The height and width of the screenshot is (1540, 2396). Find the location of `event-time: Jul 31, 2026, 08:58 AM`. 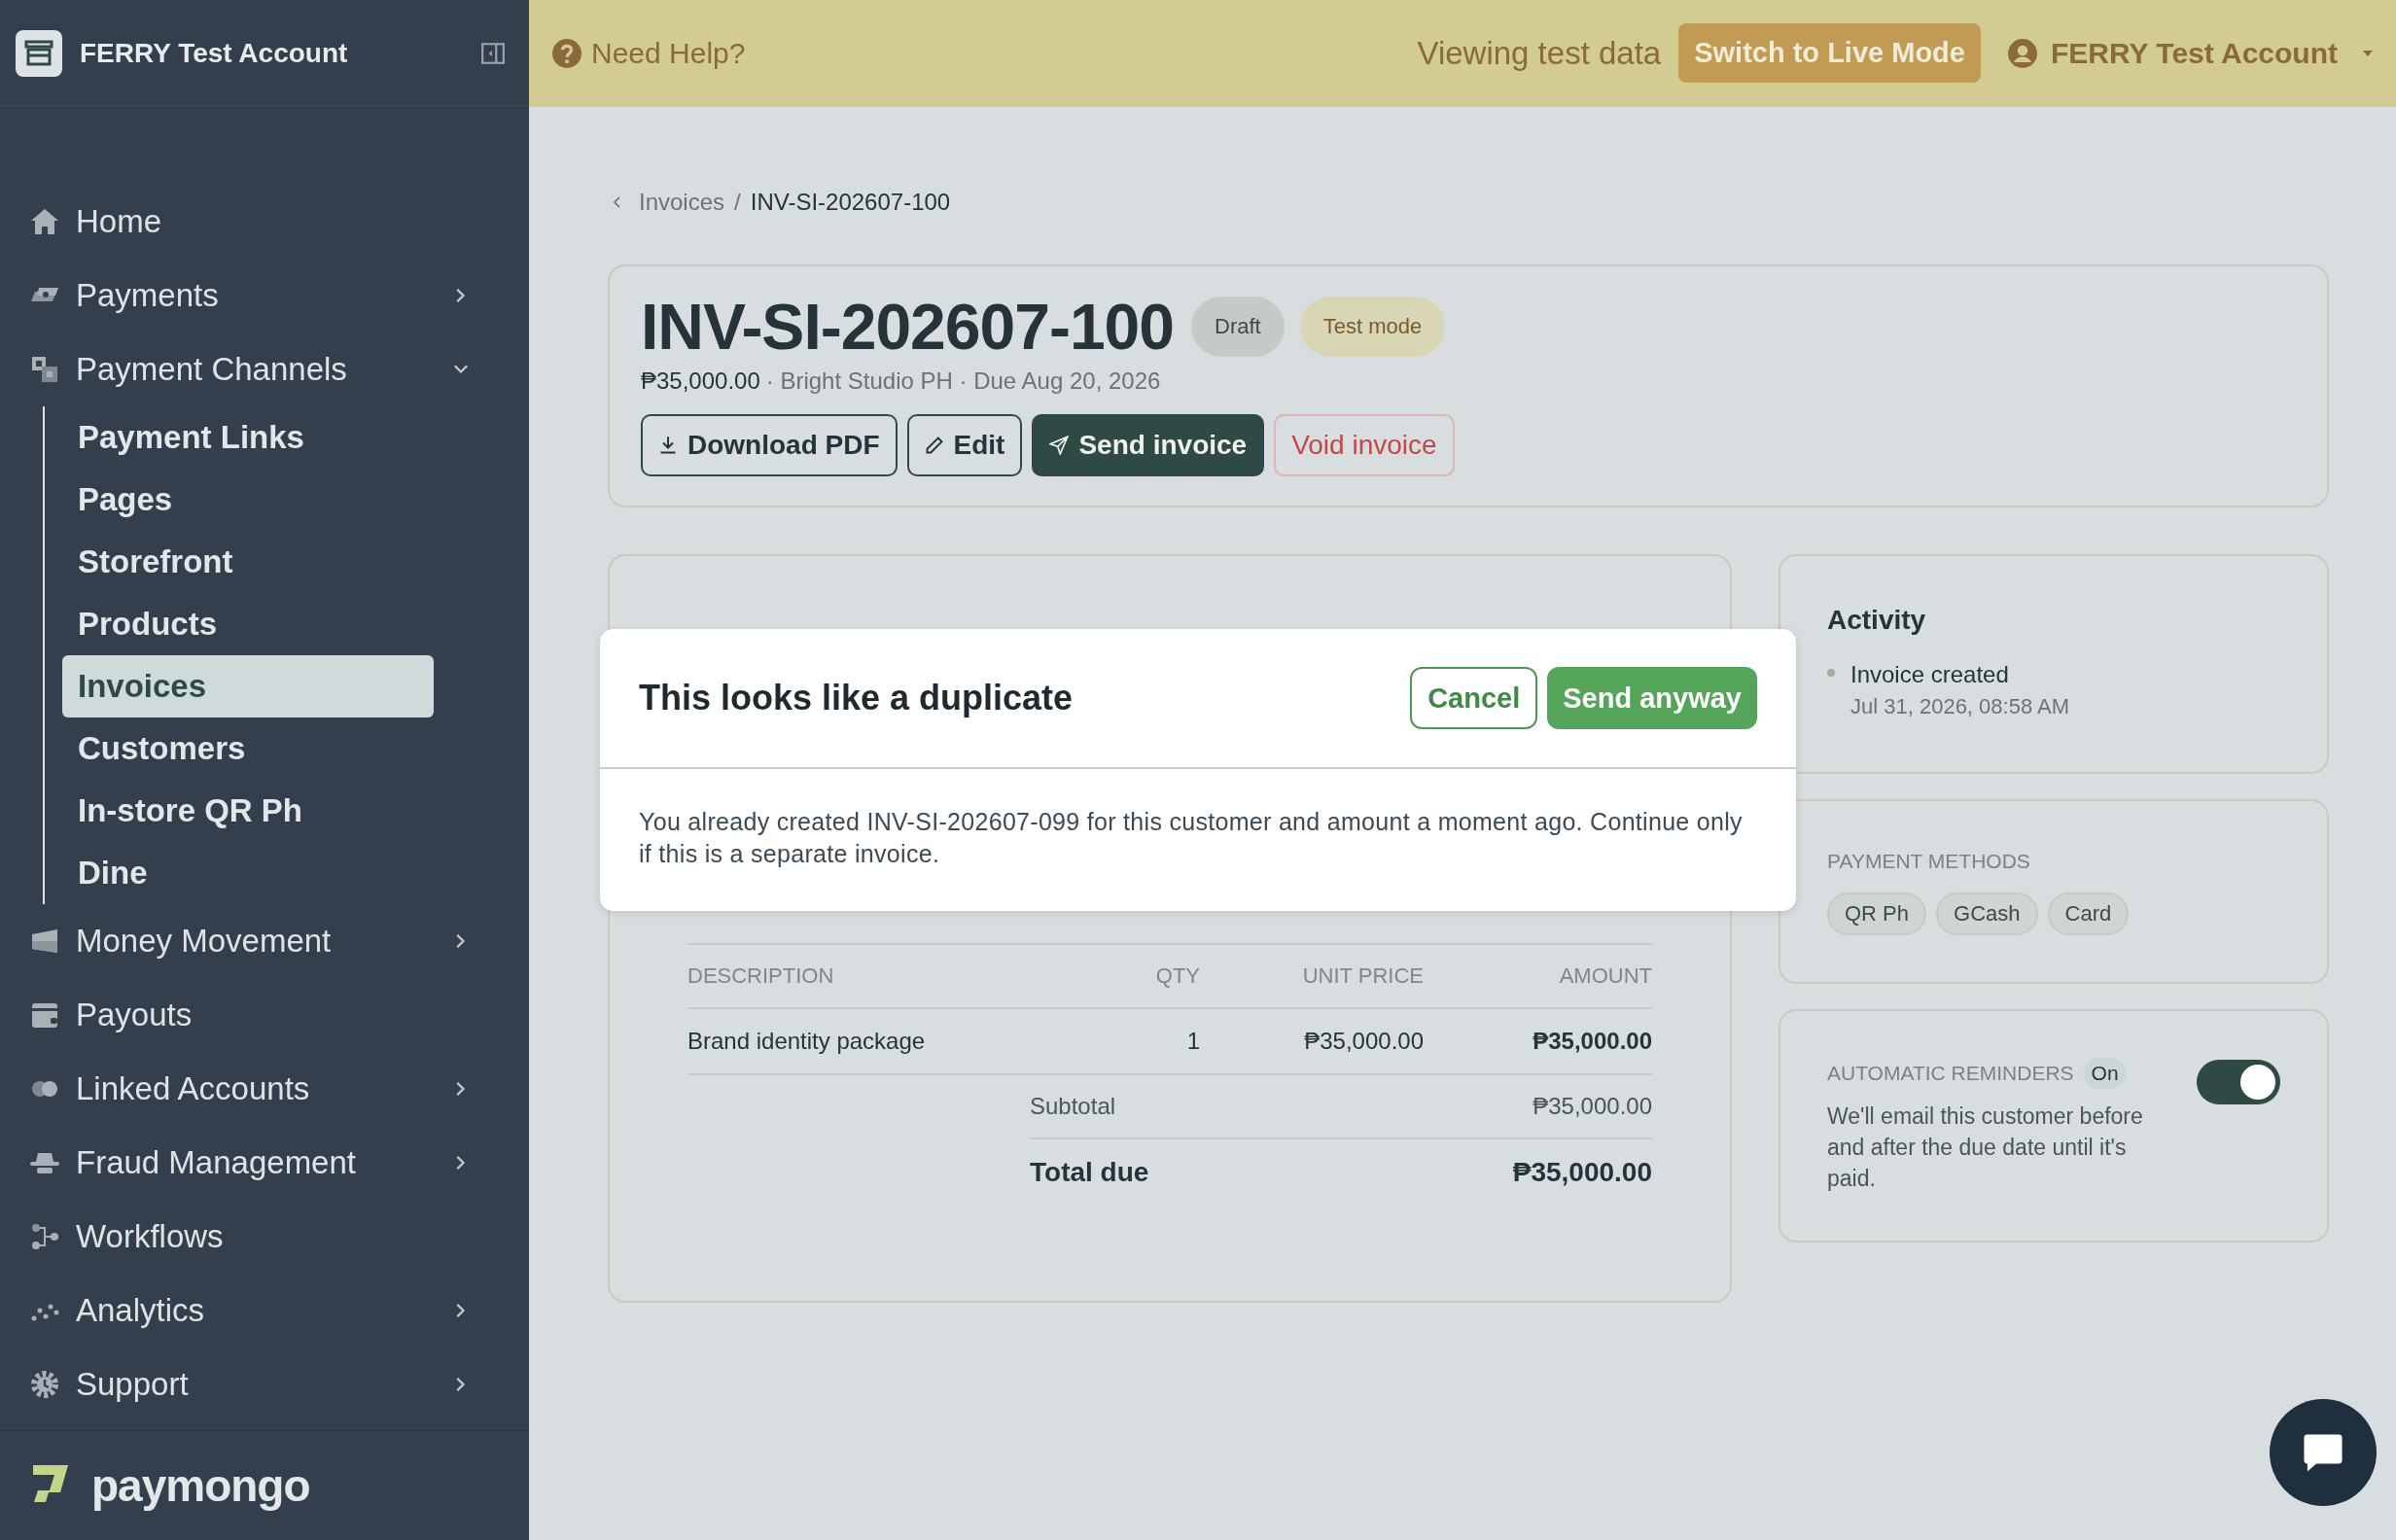

event-time: Jul 31, 2026, 08:58 AM is located at coordinates (1960, 706).